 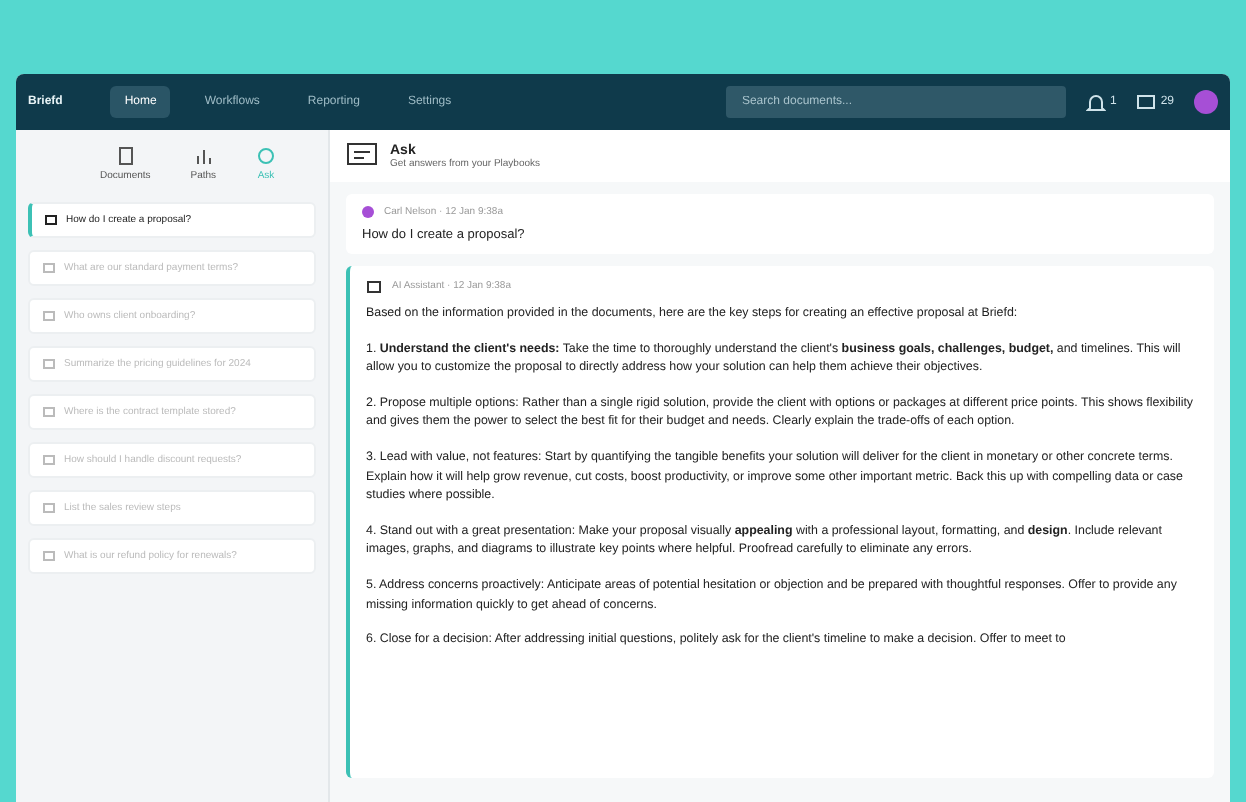 What do you see at coordinates (203, 156) in the screenshot?
I see `chart-icon` at bounding box center [203, 156].